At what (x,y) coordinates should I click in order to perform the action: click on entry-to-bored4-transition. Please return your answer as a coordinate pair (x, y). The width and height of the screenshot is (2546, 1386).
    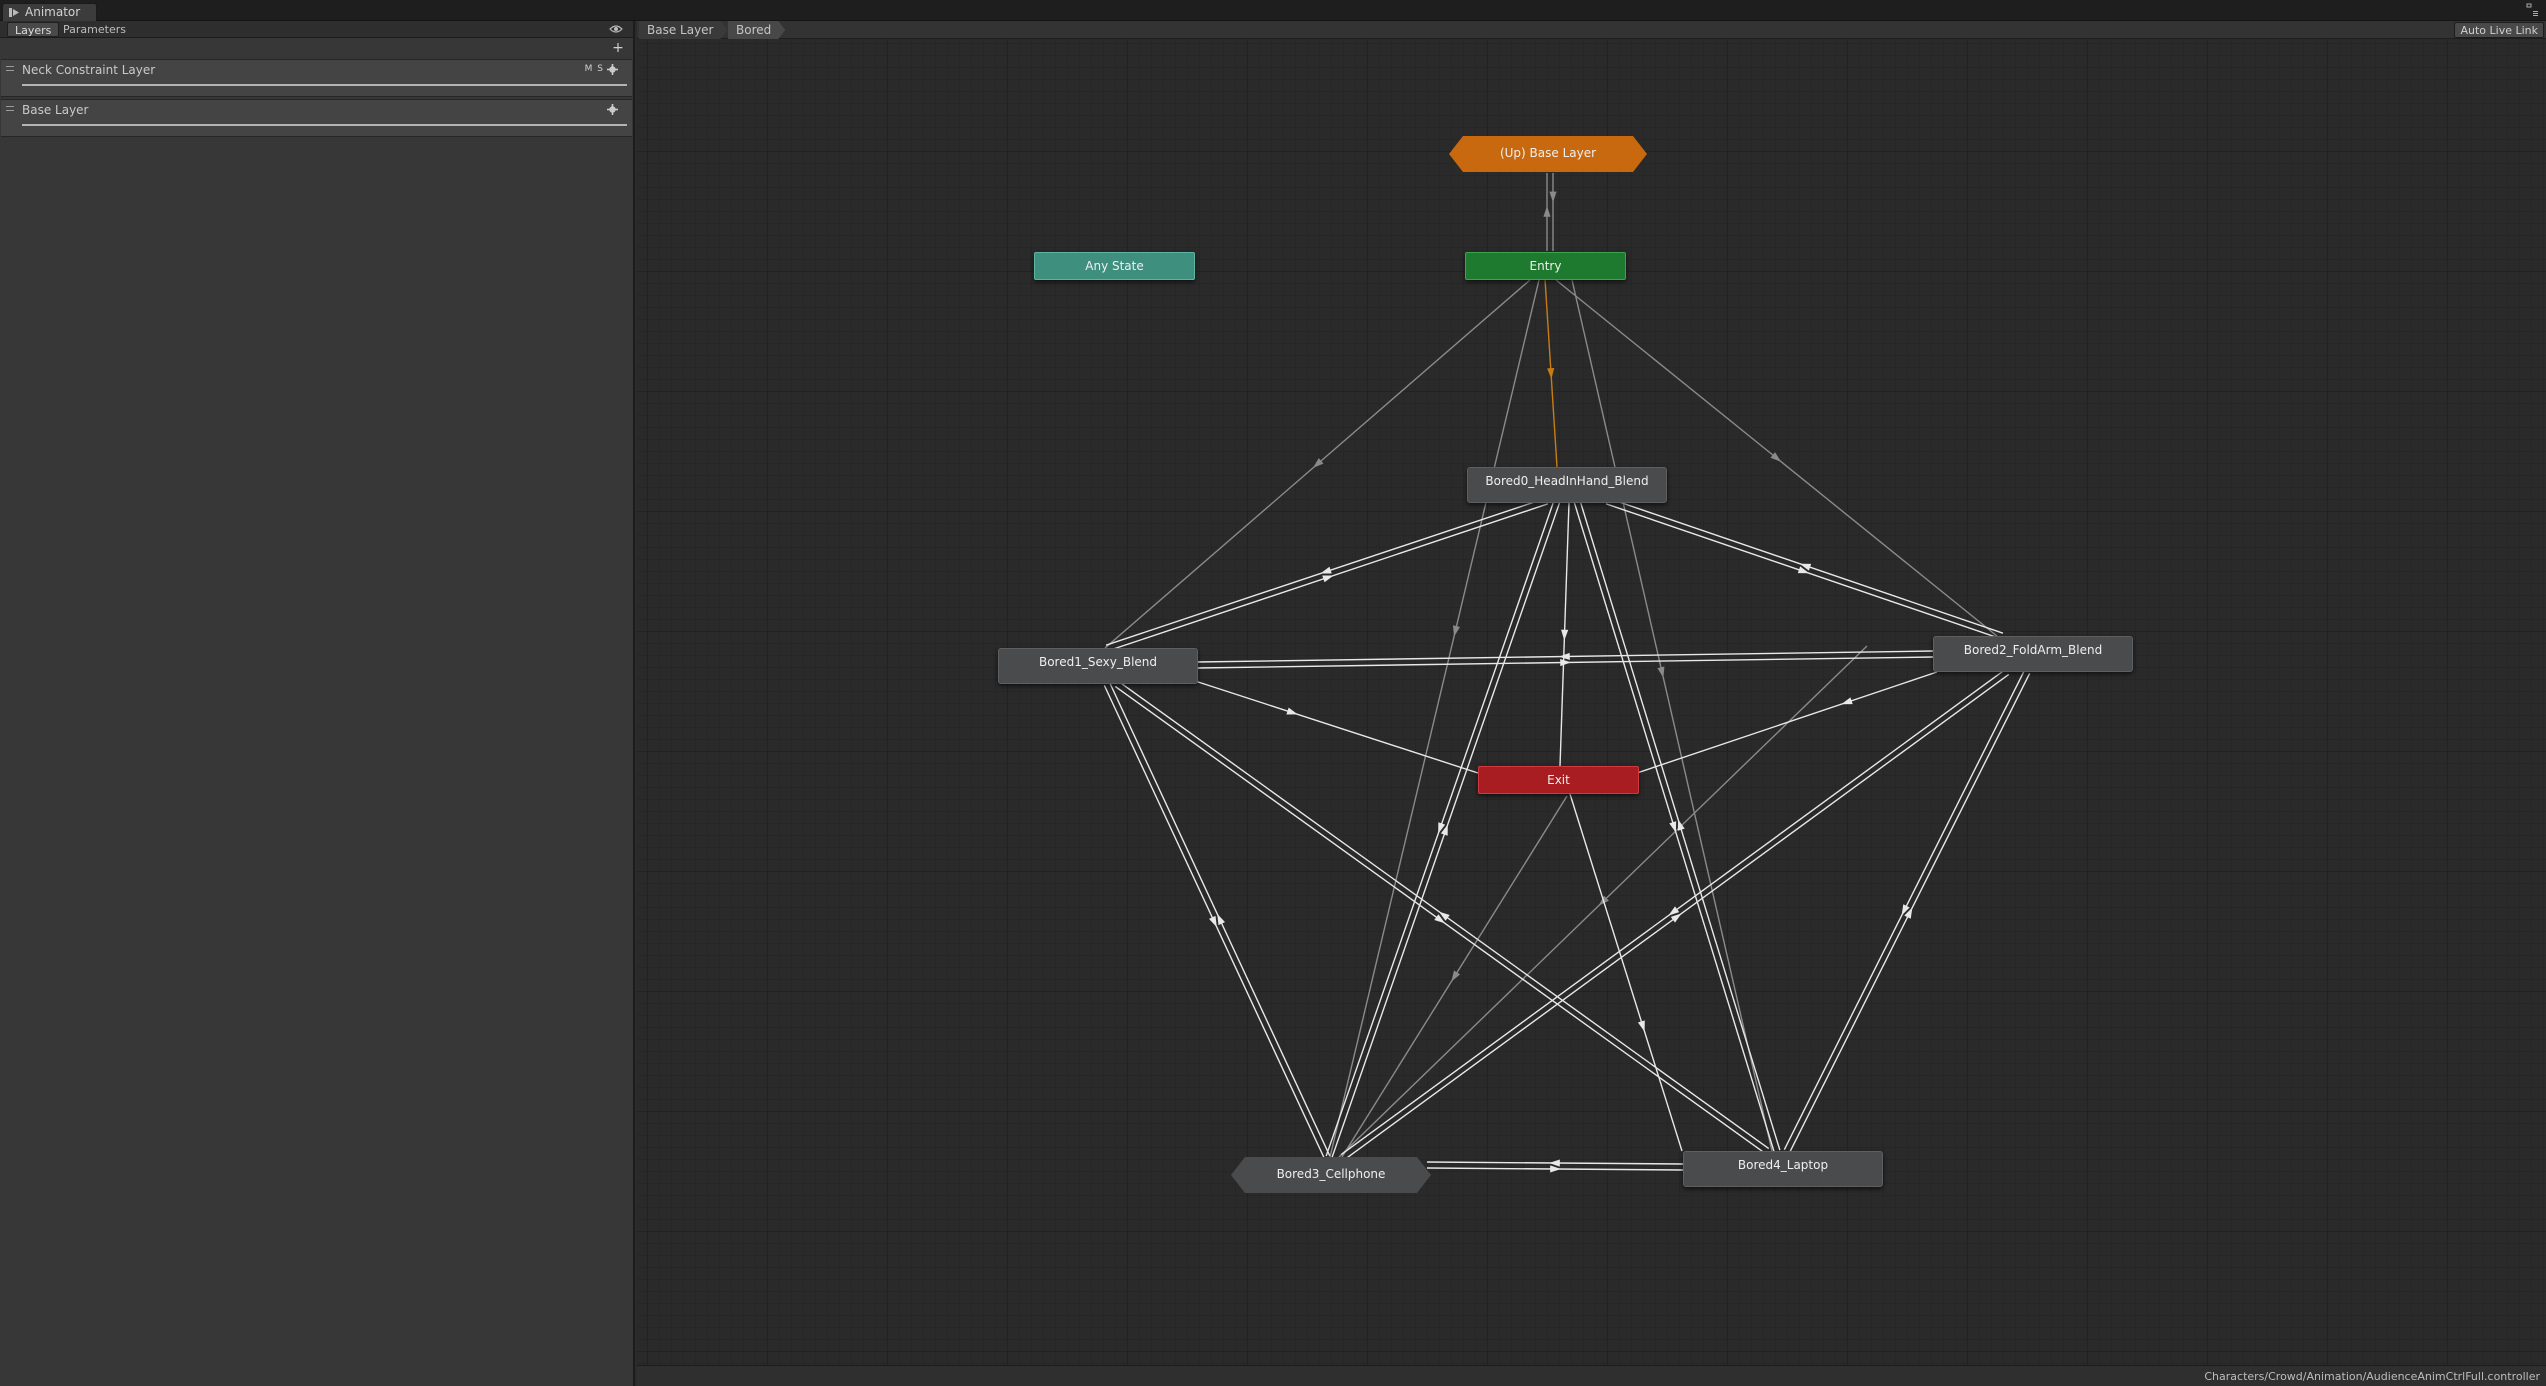
    Looking at the image, I should click on (1672, 715).